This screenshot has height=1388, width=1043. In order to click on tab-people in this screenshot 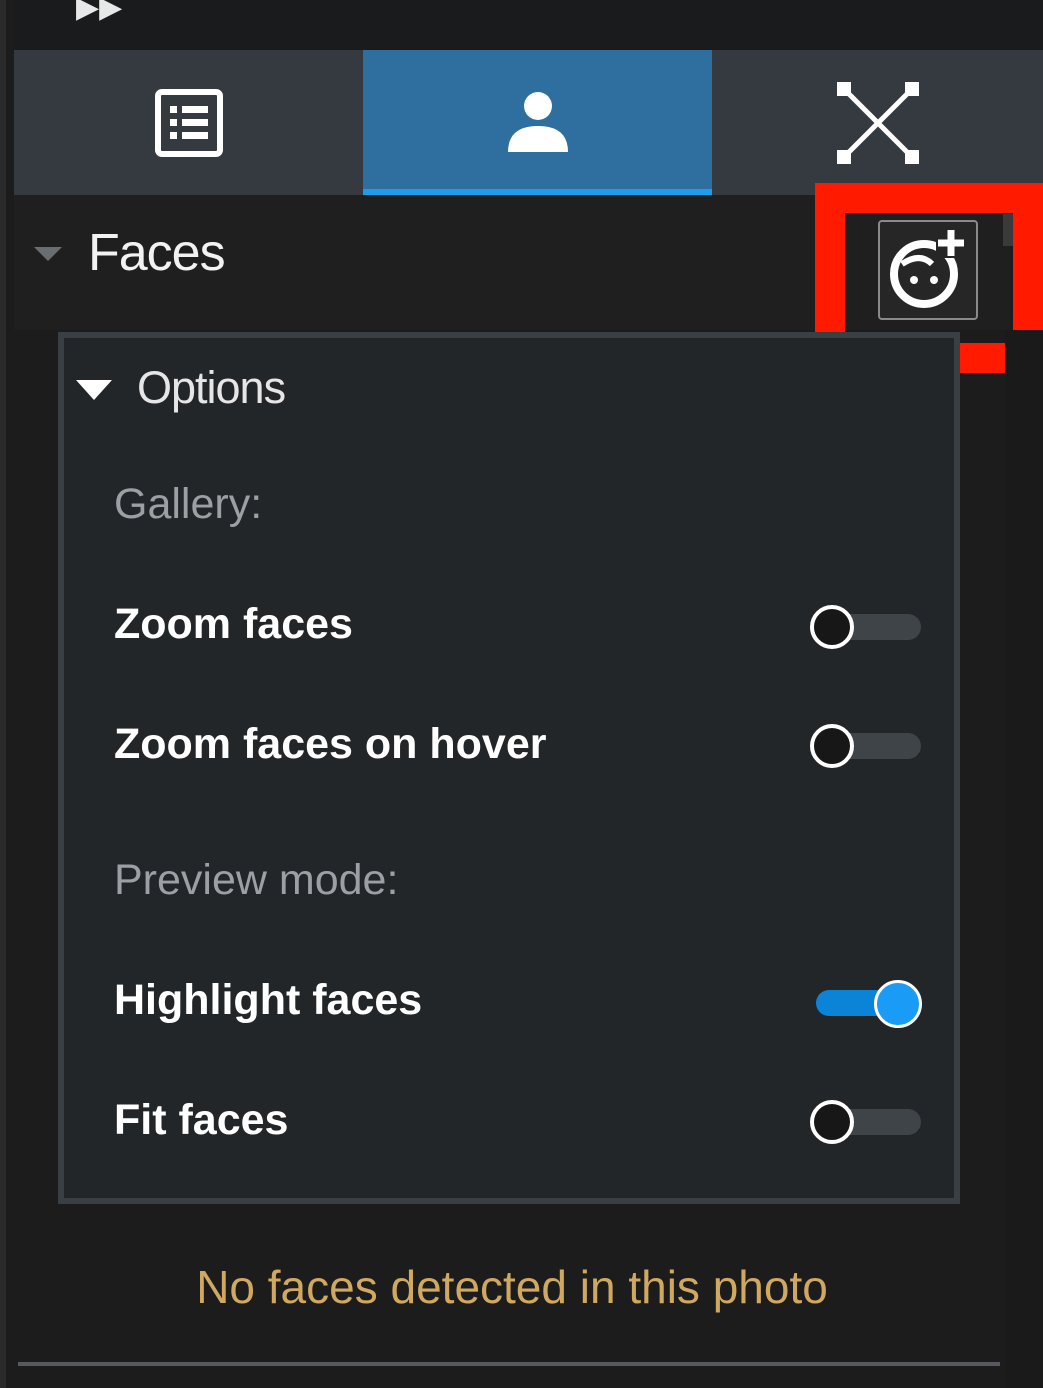, I will do `click(537, 122)`.